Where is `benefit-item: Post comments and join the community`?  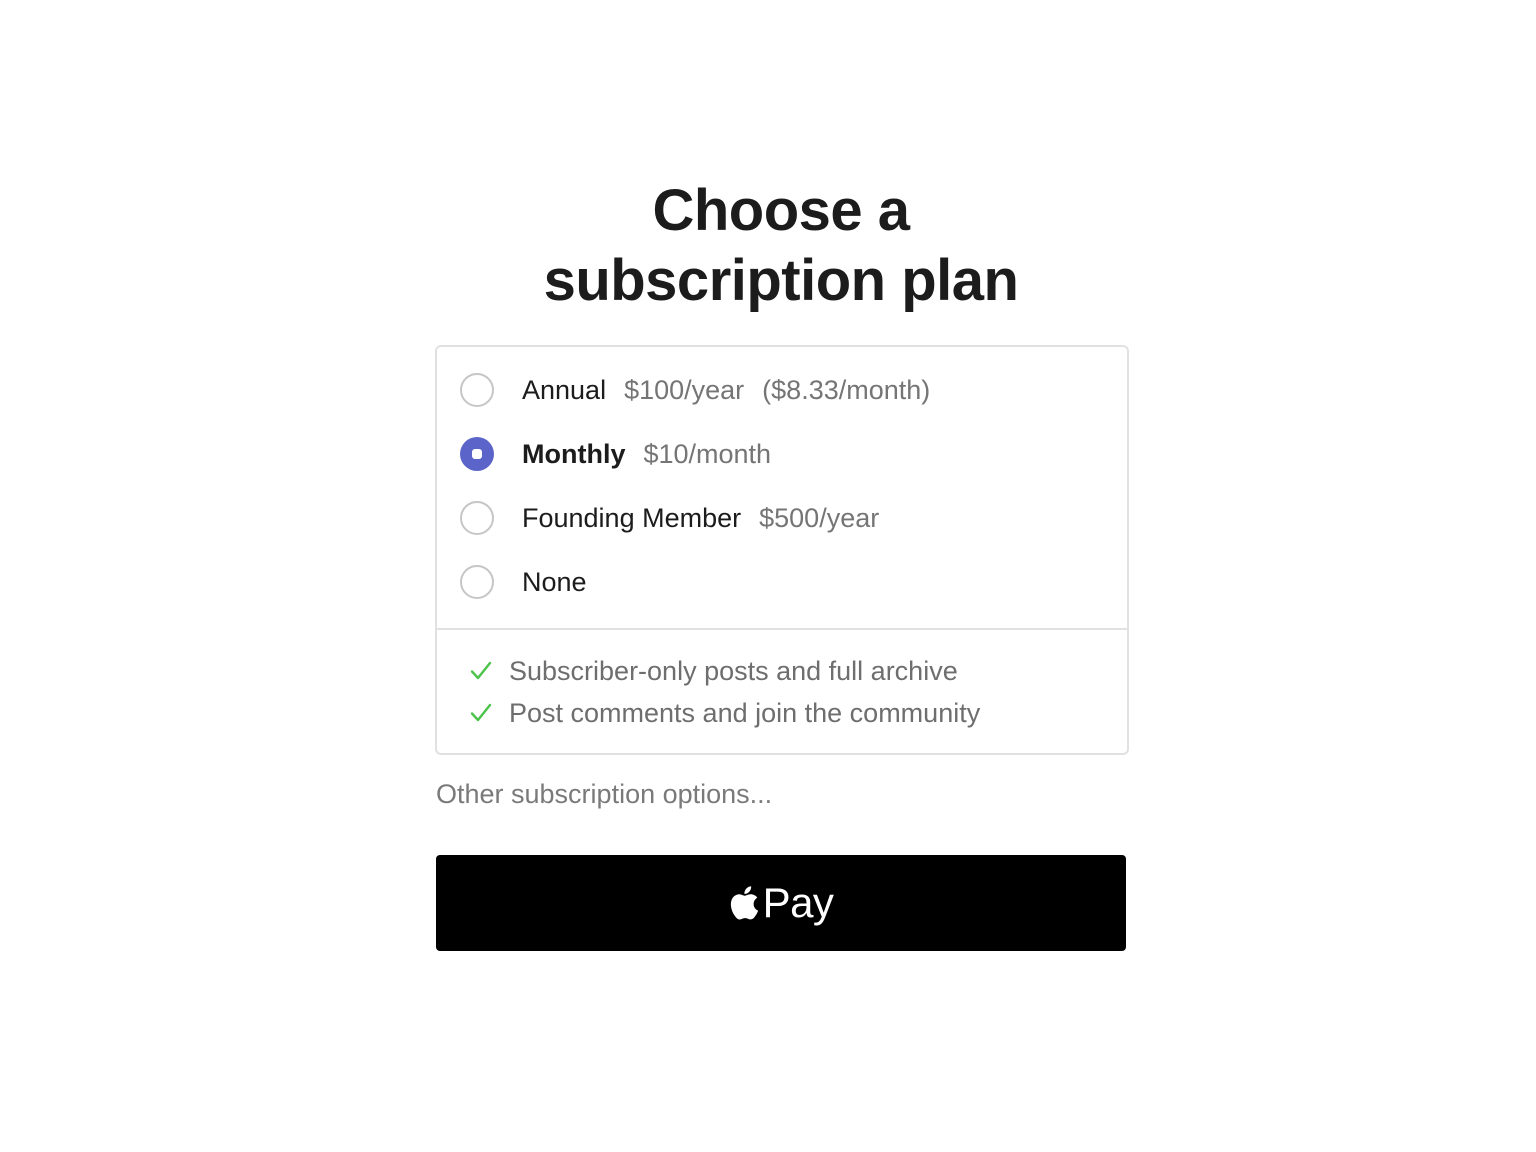 benefit-item: Post comments and join the community is located at coordinates (724, 713).